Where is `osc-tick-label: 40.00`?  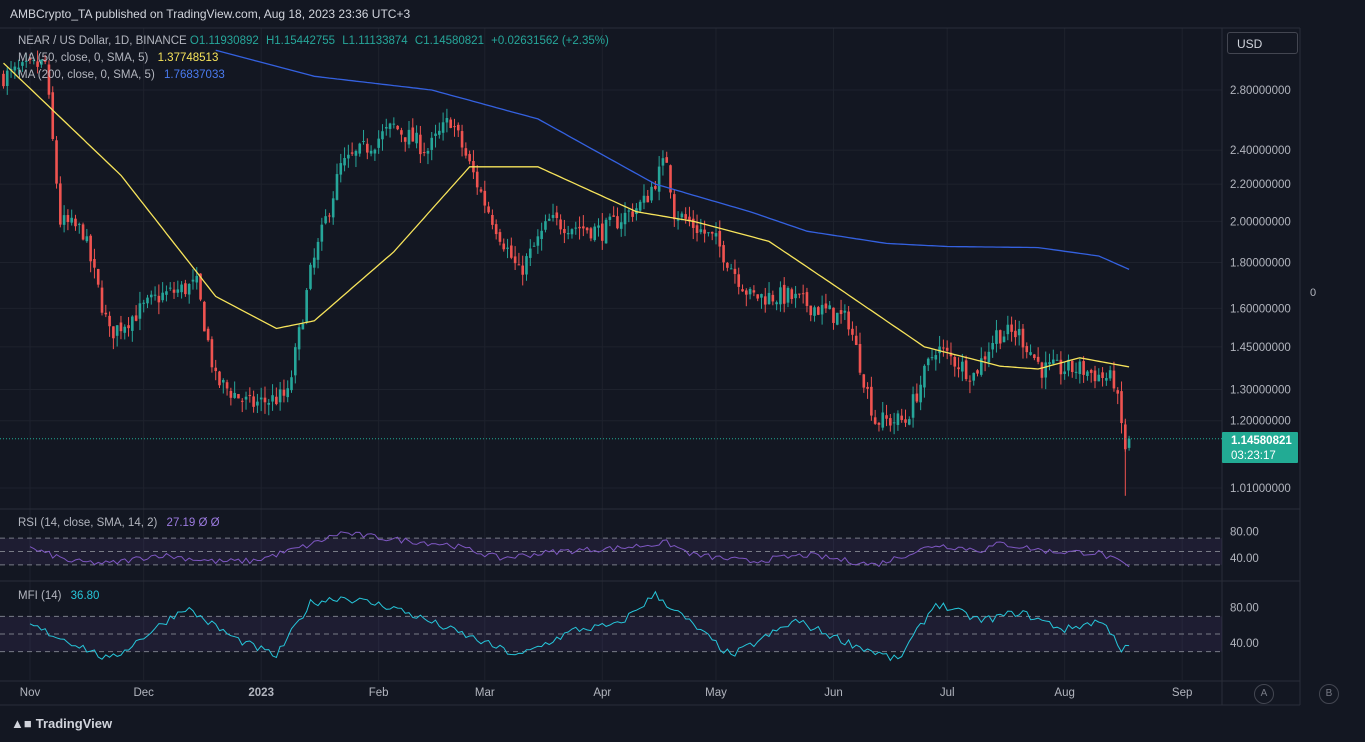 osc-tick-label: 40.00 is located at coordinates (1244, 644).